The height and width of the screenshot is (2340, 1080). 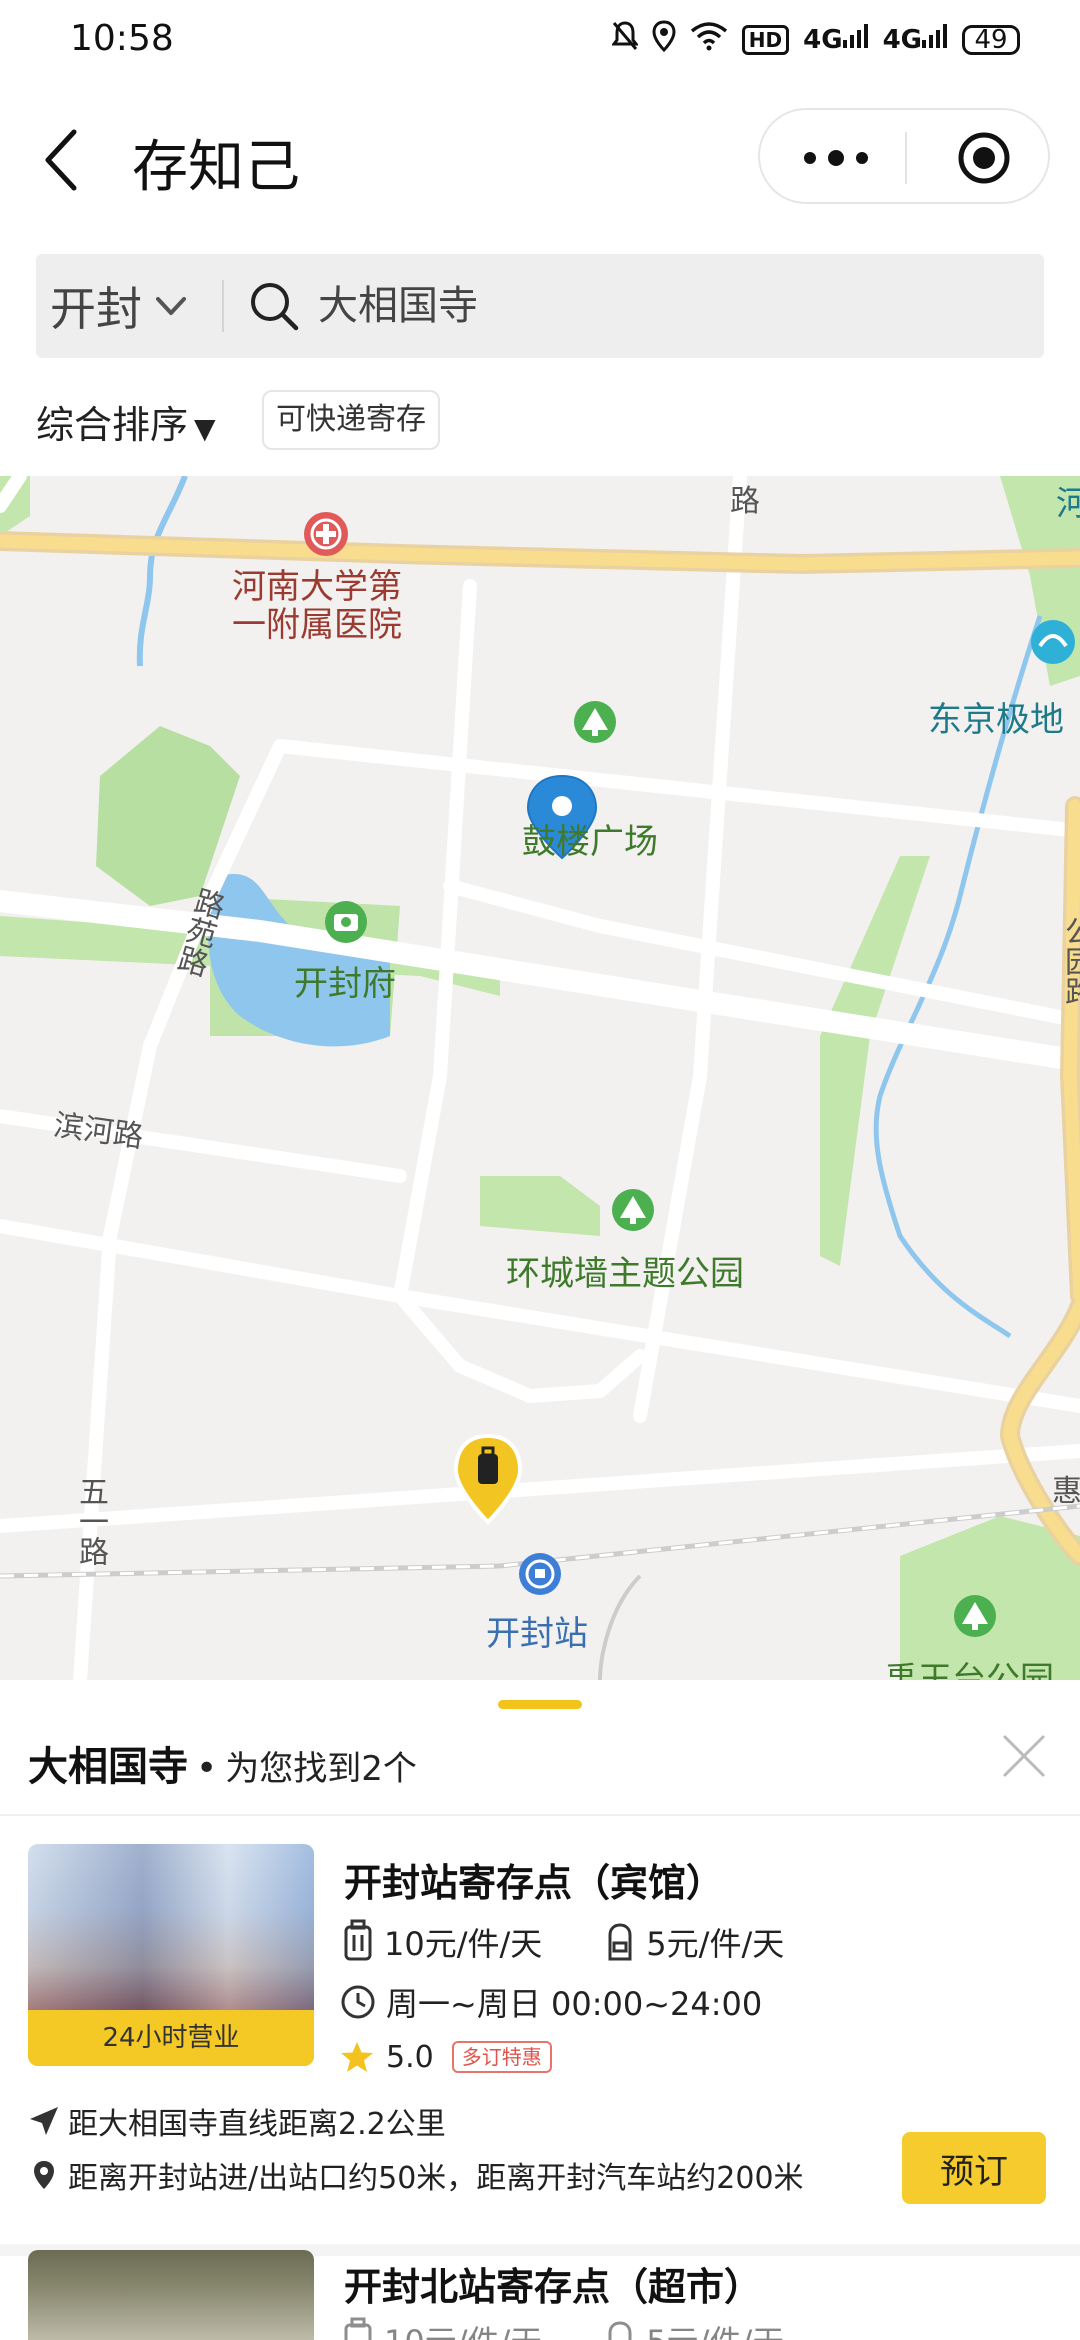 What do you see at coordinates (540, 1815) in the screenshot?
I see `sheet-divider` at bounding box center [540, 1815].